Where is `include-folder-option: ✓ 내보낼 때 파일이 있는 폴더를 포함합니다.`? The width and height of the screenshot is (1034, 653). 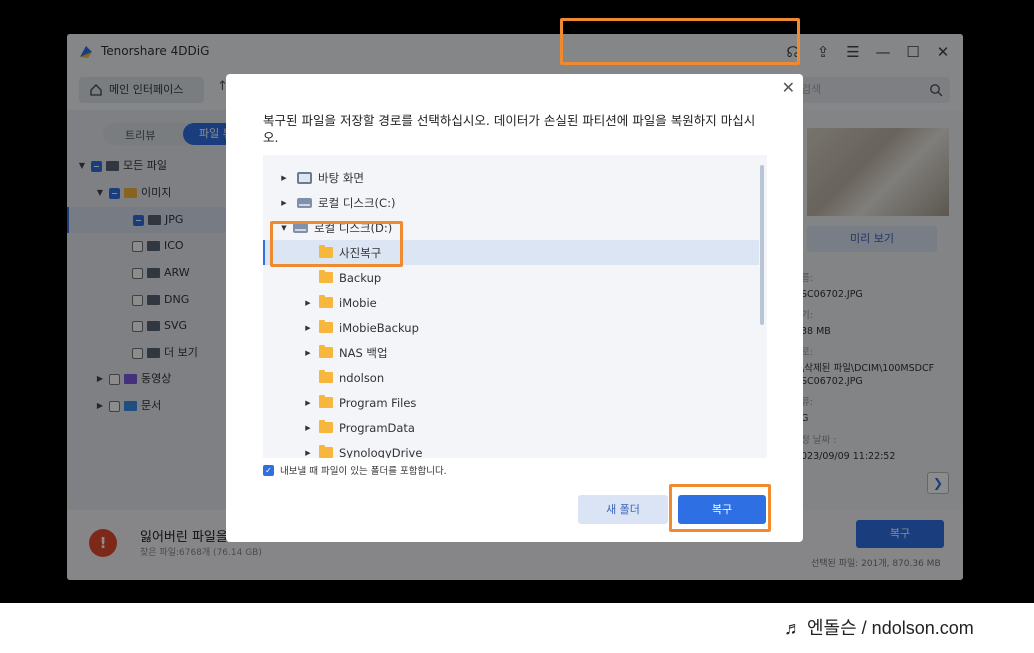 include-folder-option: ✓ 내보낼 때 파일이 있는 폴더를 포함합니다. is located at coordinates (355, 470).